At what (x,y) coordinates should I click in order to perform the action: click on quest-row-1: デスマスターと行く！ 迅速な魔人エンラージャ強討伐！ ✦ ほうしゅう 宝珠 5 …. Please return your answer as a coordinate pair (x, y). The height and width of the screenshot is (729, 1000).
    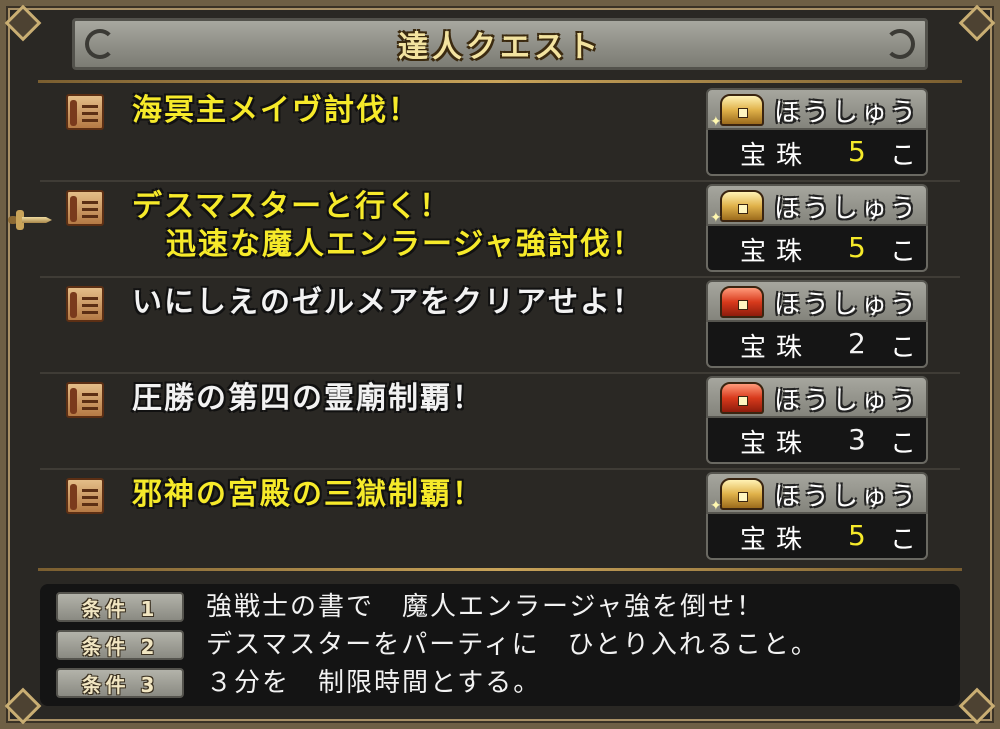
    Looking at the image, I should click on (500, 230).